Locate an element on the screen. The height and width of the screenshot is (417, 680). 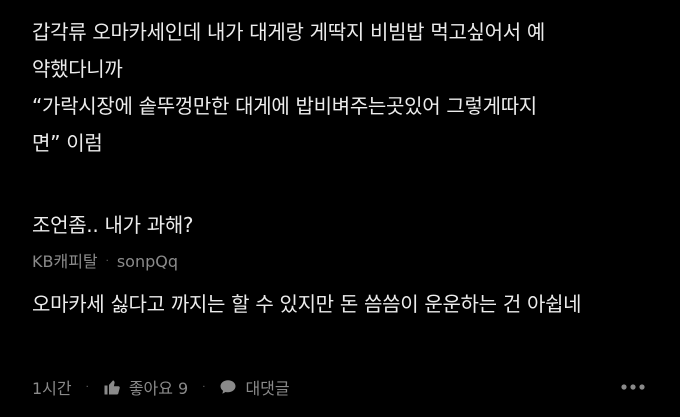
reply-label: 대댓글 is located at coordinates (267, 388).